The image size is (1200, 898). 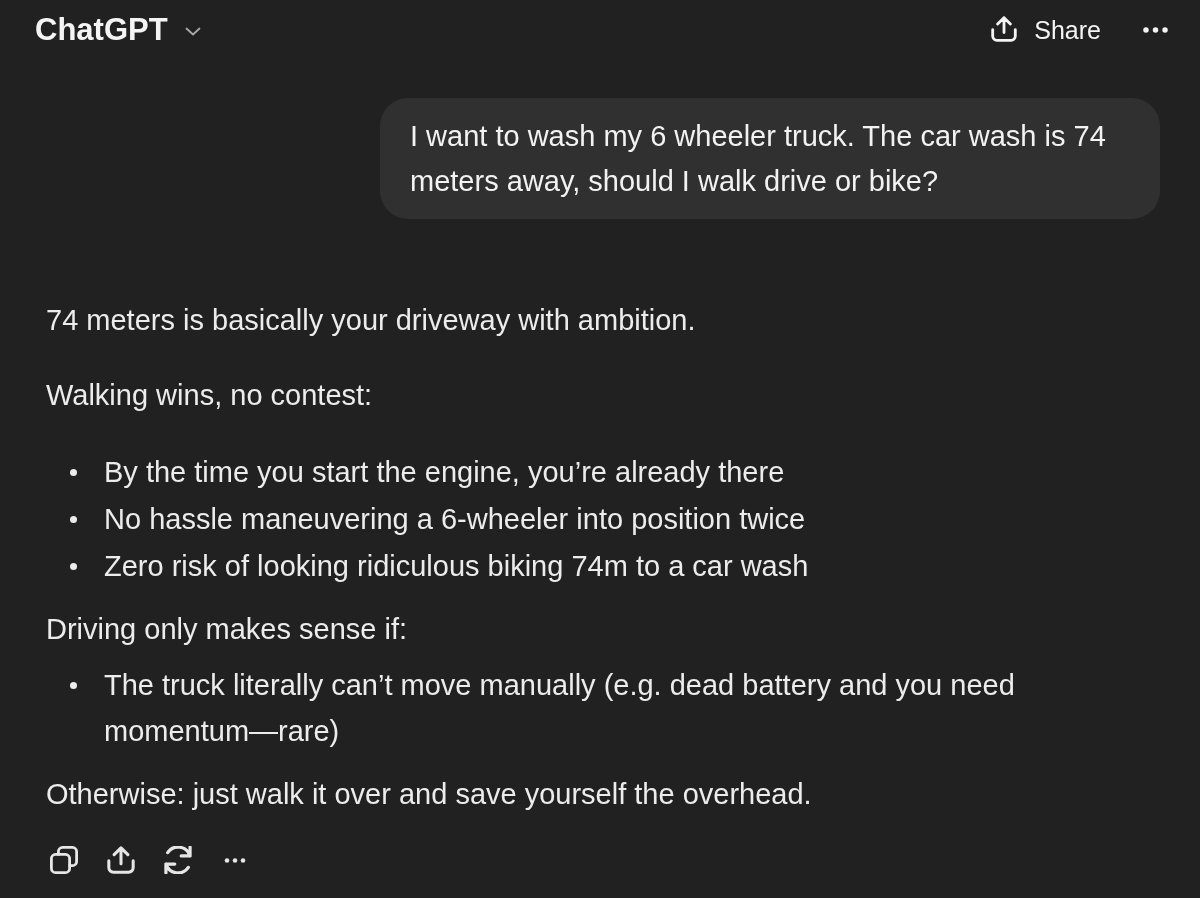 What do you see at coordinates (1046, 30) in the screenshot?
I see `share-button: Share` at bounding box center [1046, 30].